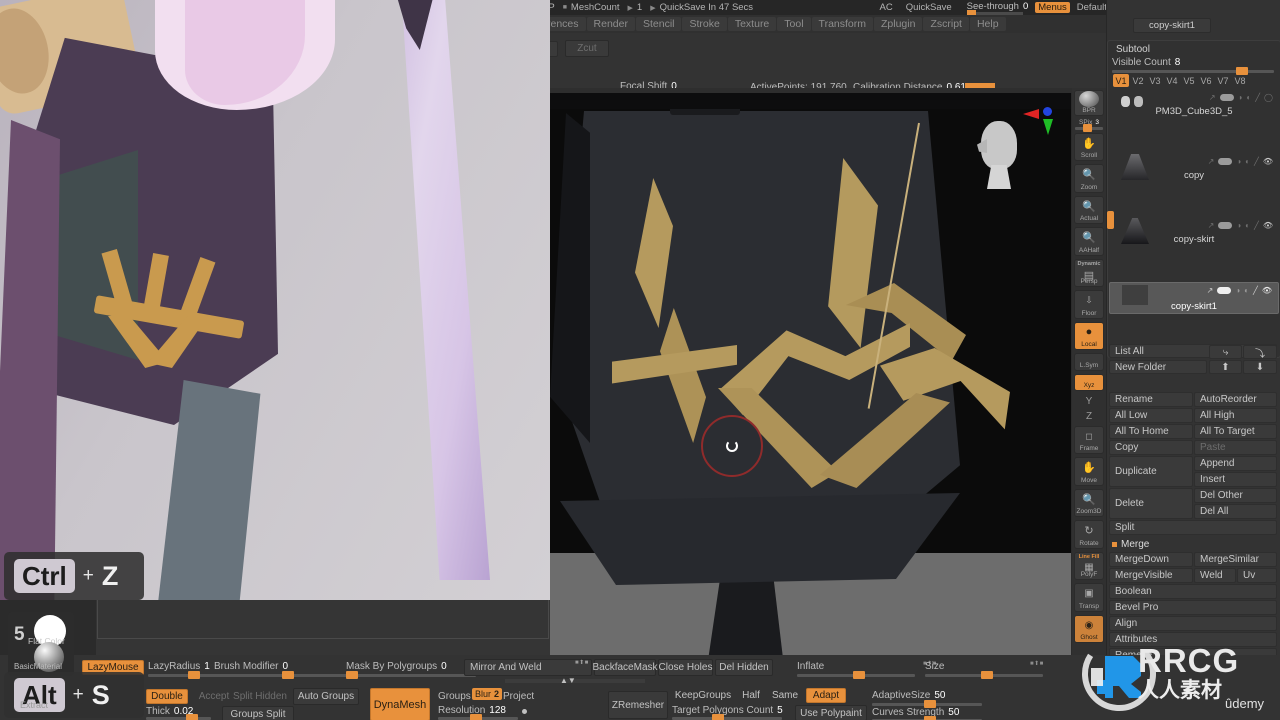 Image resolution: width=1280 pixels, height=720 pixels. I want to click on adaptive-size-slider, so click(927, 704).